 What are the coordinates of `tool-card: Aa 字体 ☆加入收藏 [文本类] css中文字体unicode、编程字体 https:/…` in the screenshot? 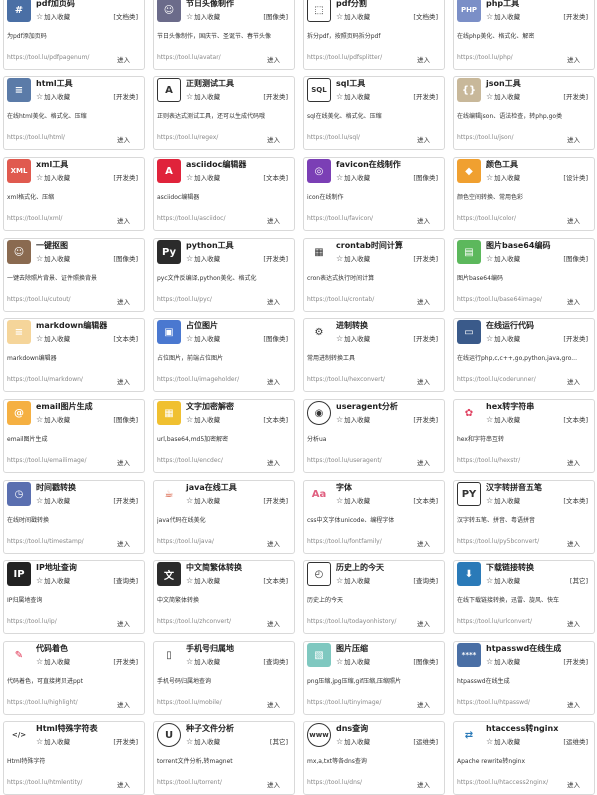 It's located at (374, 517).